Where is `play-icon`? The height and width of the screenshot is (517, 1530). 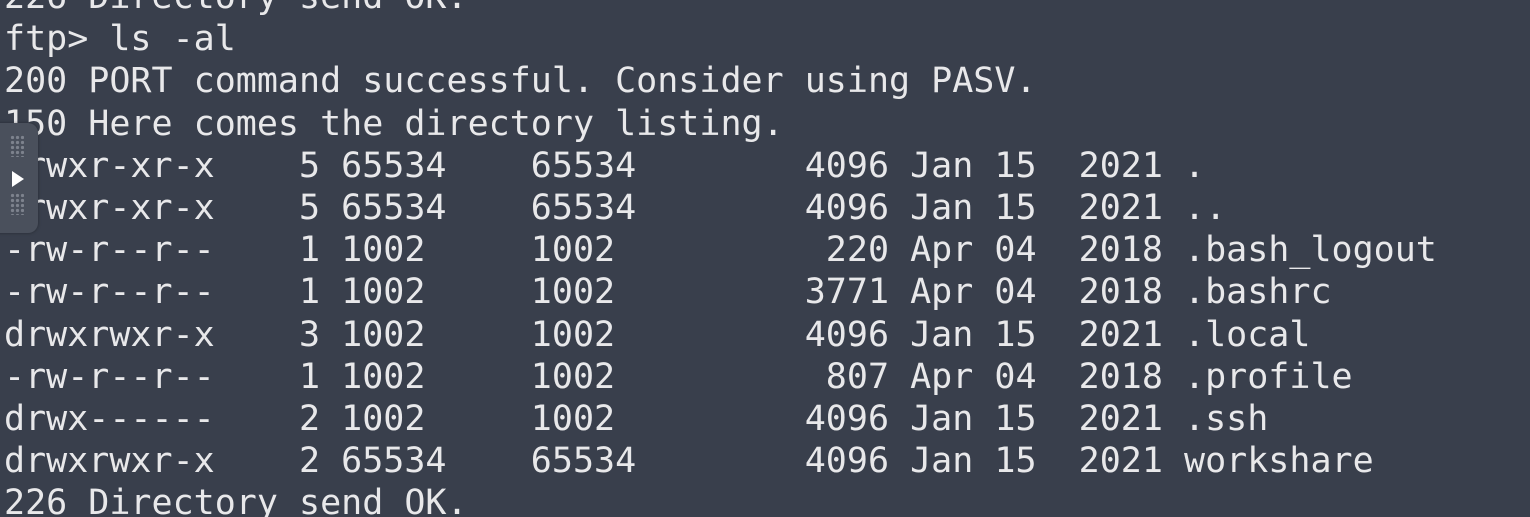
play-icon is located at coordinates (18, 179).